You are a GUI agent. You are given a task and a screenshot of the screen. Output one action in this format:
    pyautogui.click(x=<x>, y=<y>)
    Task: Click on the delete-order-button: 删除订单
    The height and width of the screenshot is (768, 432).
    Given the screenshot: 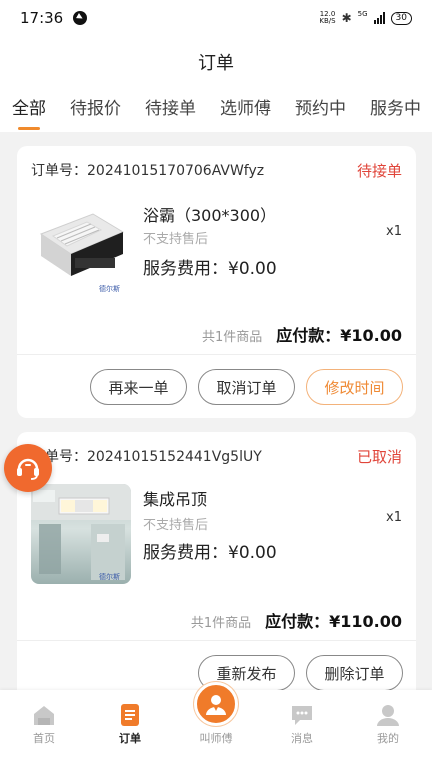 What is the action you would take?
    pyautogui.click(x=354, y=673)
    